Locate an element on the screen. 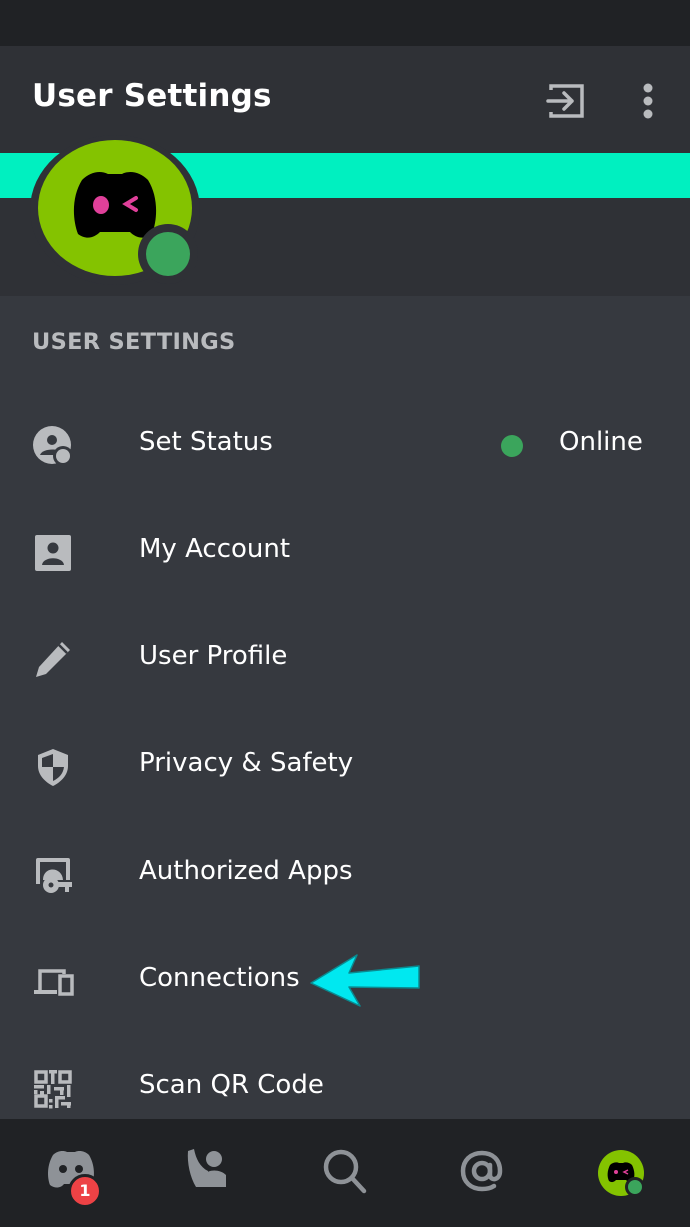  item-label: Authorized Apps is located at coordinates (246, 871).